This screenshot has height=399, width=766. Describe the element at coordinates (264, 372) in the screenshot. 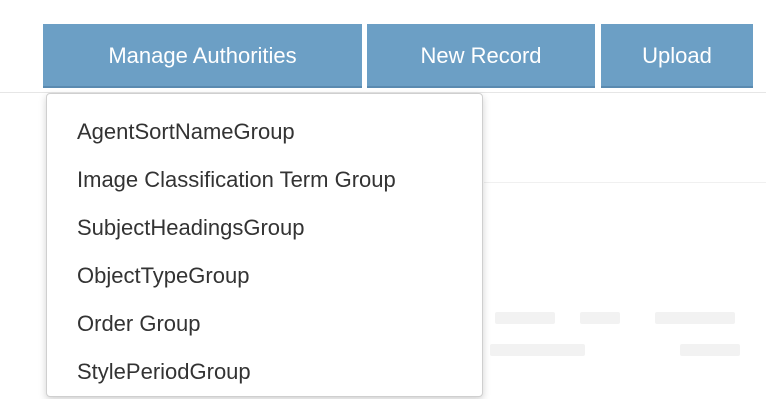

I see `menu-item-style-period-group: StylePeriodGroup` at that location.